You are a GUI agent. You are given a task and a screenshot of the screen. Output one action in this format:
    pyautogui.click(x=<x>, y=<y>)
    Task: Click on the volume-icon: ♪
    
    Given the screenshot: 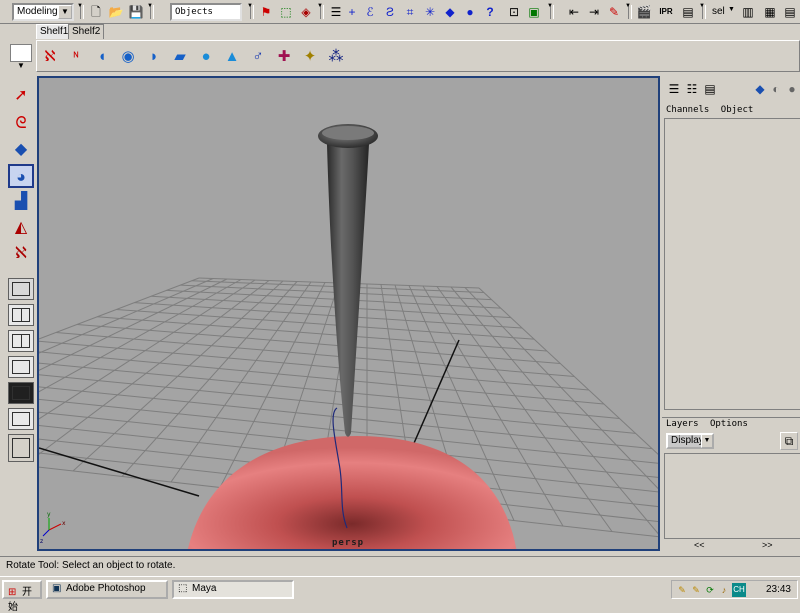 What is the action you would take?
    pyautogui.click(x=724, y=590)
    